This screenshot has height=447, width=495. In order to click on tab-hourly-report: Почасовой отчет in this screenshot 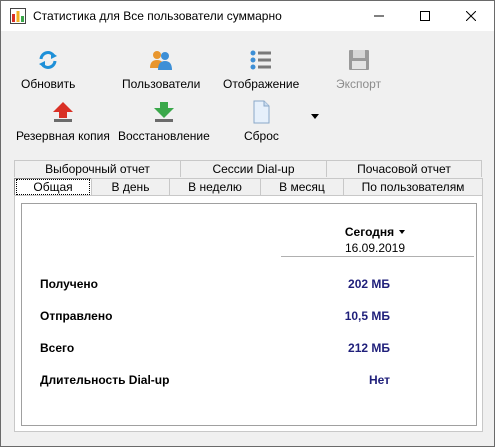, I will do `click(404, 168)`.